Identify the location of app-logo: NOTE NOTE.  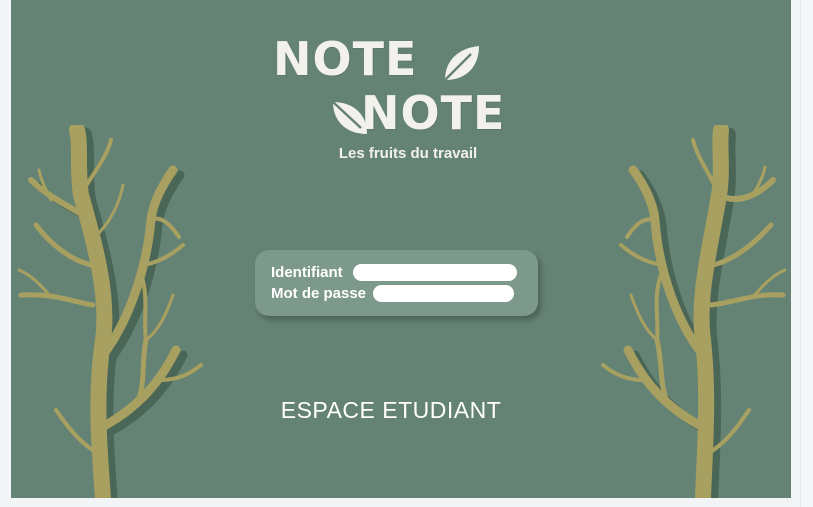
(403, 86).